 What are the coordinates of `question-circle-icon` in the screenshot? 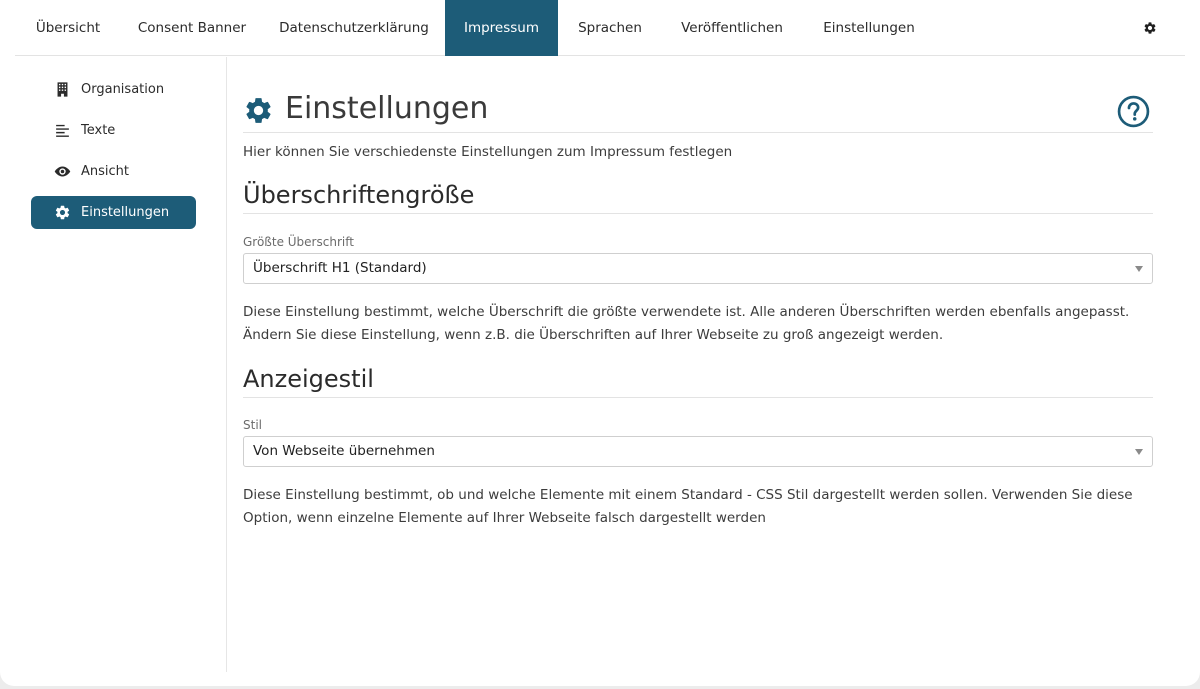 It's located at (1133, 111).